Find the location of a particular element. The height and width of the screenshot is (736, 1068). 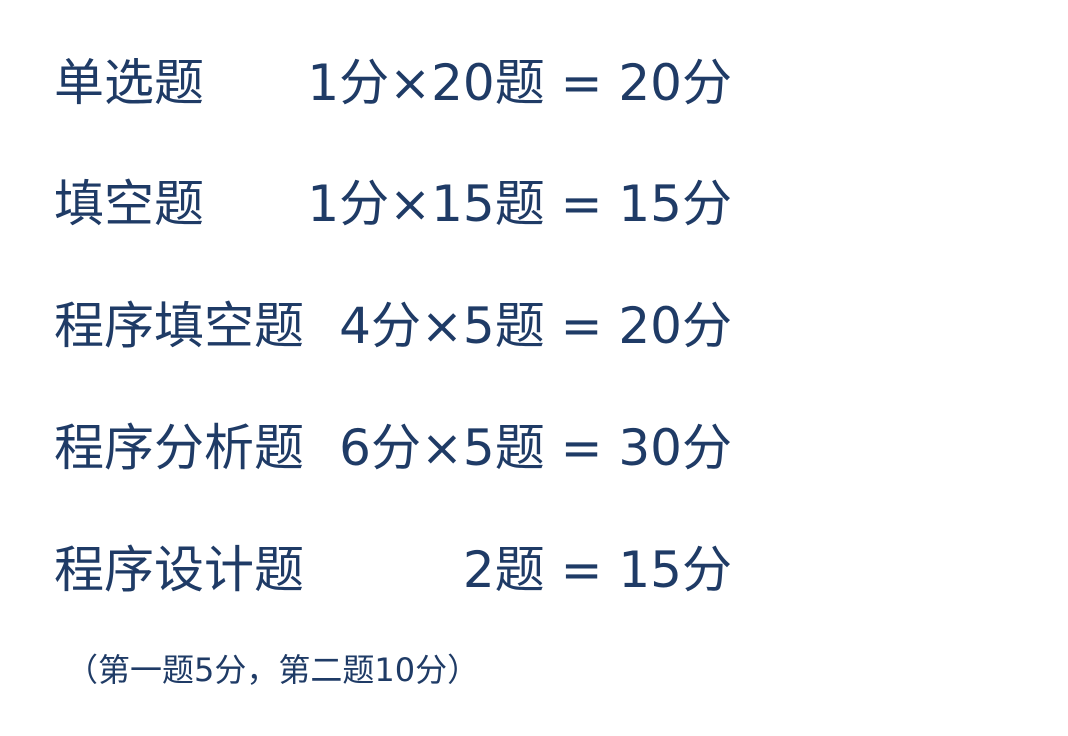

score-row-program-fill: 程序填空题 4分×5题 = 20分 is located at coordinates (434, 326).